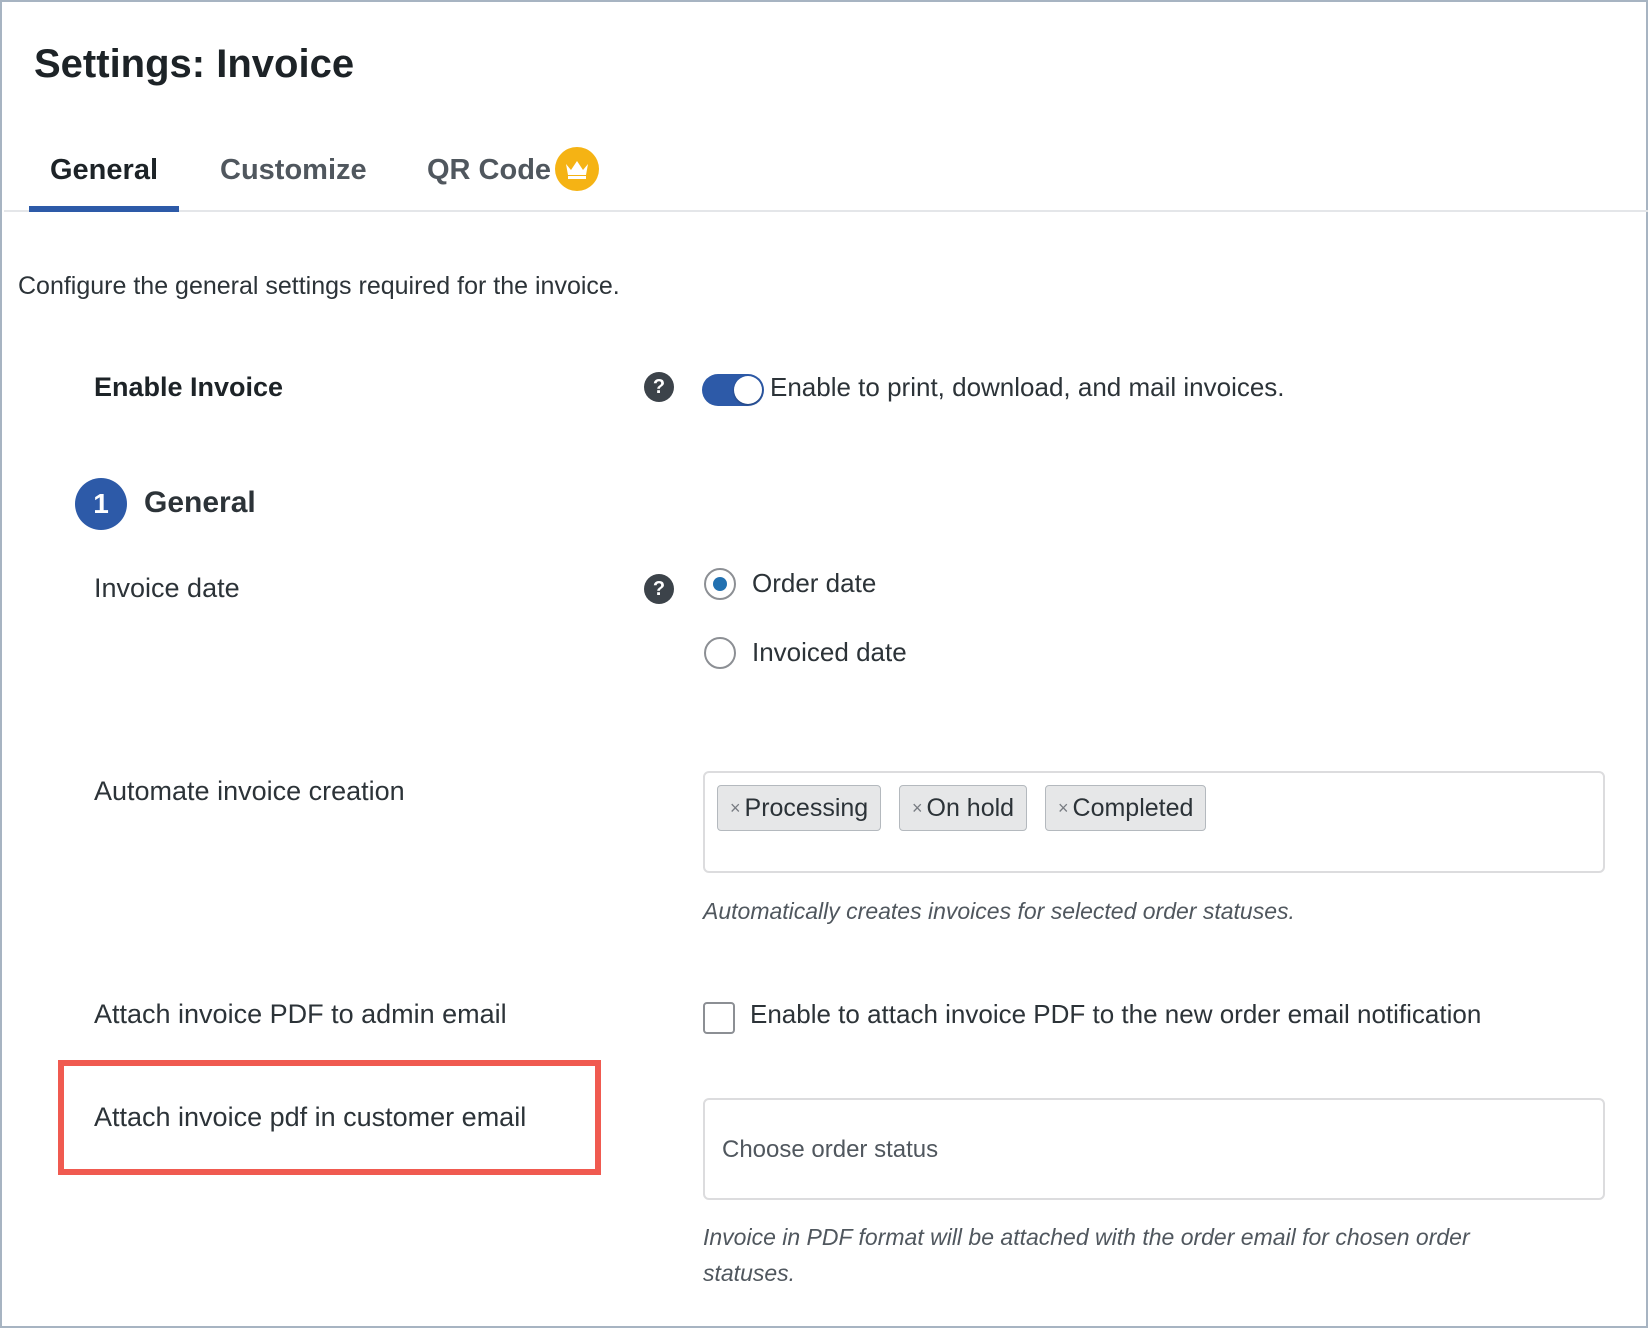 This screenshot has width=1648, height=1328. What do you see at coordinates (101, 504) in the screenshot?
I see `step-number-badge: 1` at bounding box center [101, 504].